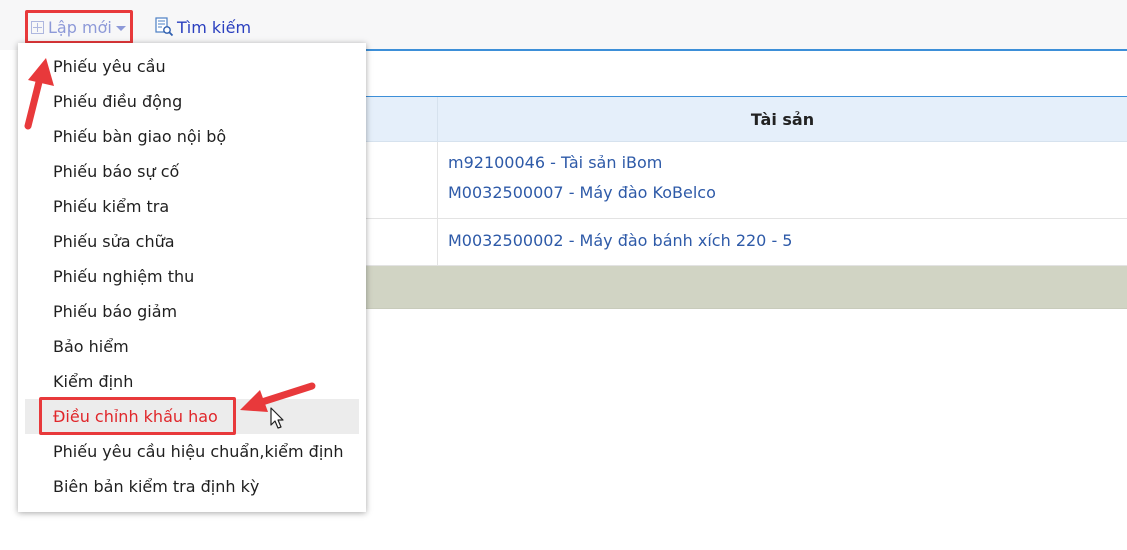 This screenshot has height=550, width=1127. I want to click on search-document-icon, so click(164, 27).